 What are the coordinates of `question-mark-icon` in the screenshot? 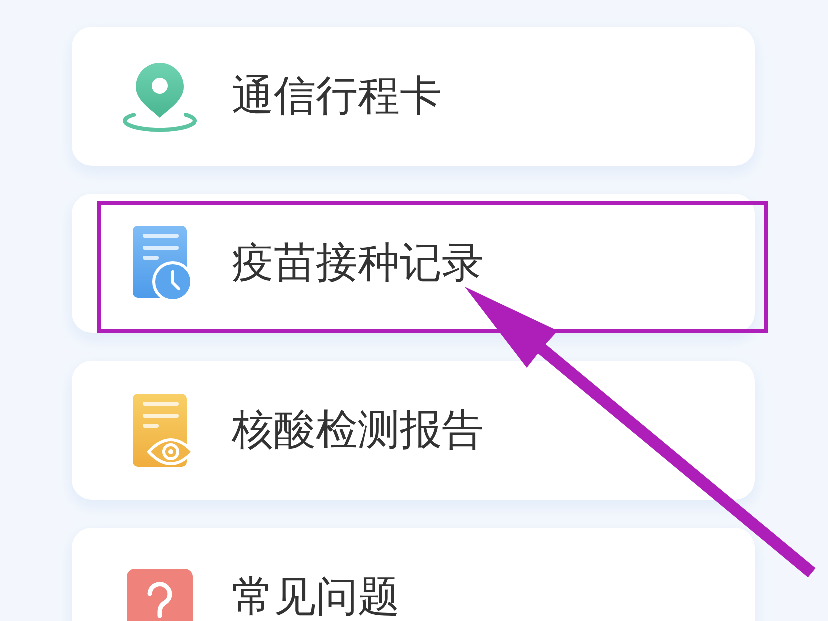 It's located at (160, 595).